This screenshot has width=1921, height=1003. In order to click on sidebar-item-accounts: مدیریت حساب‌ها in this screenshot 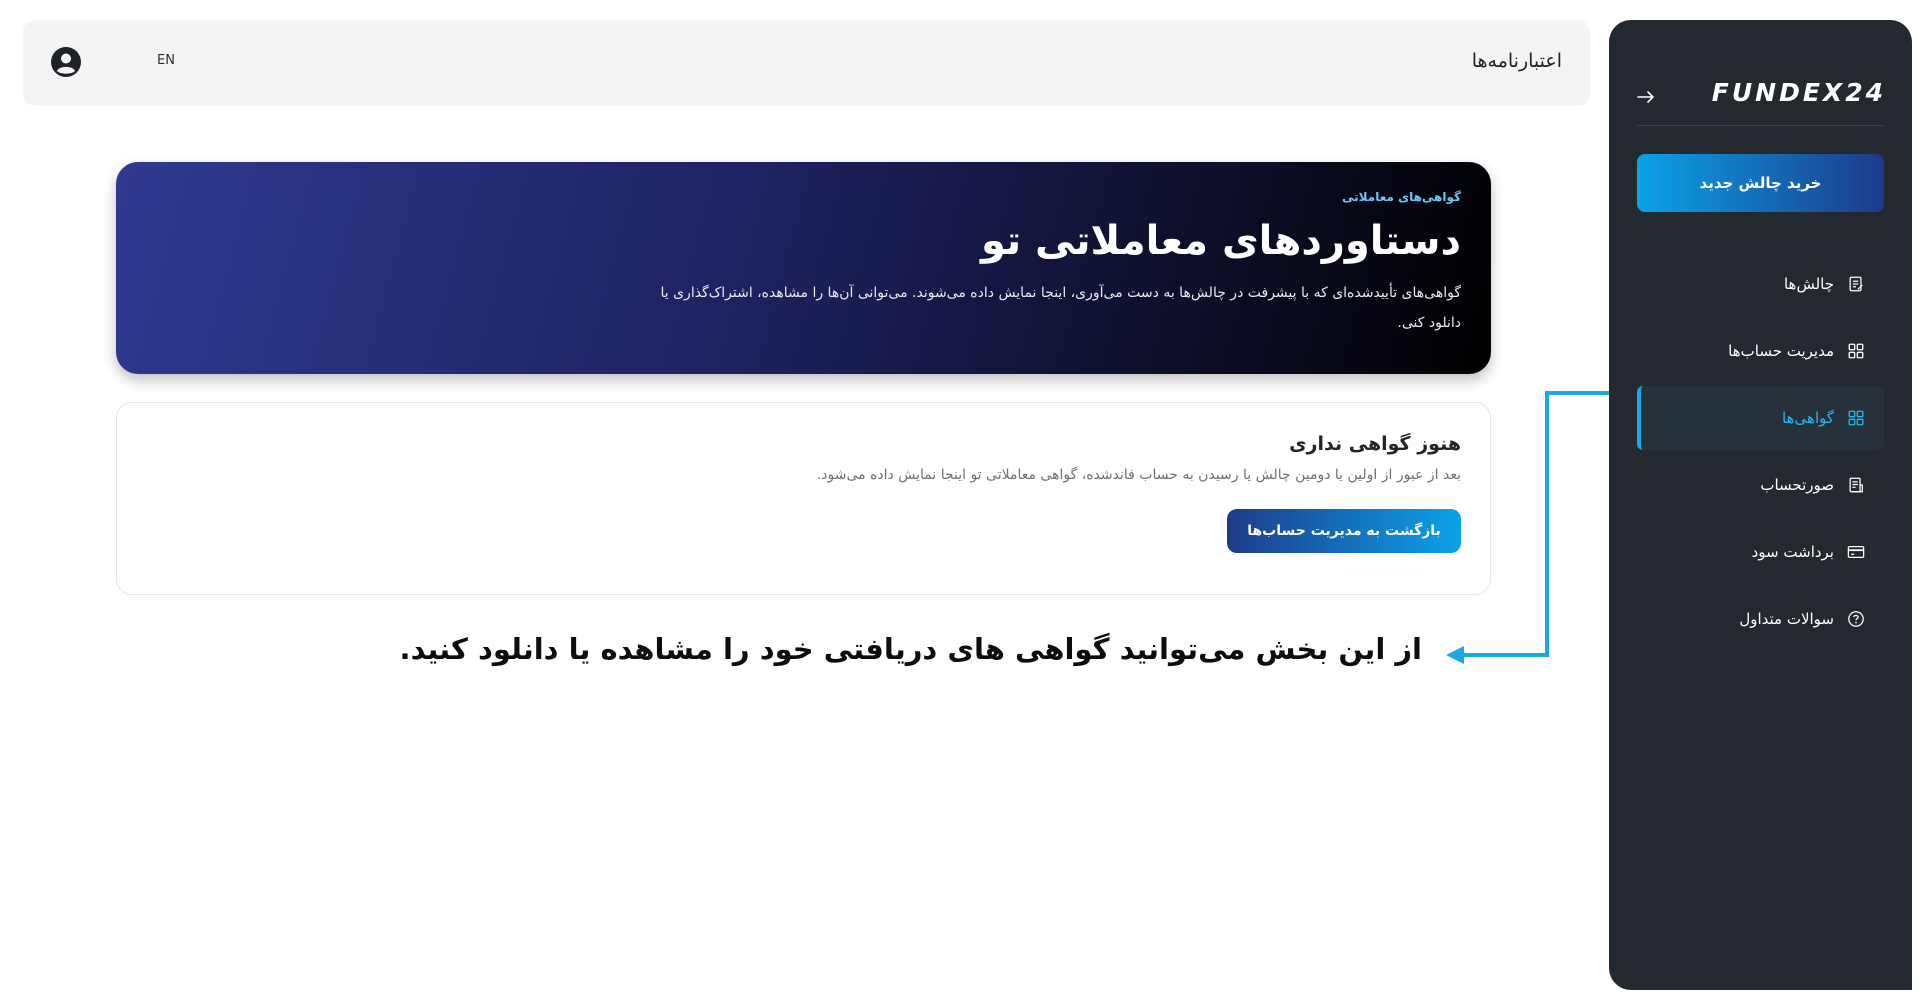, I will do `click(1760, 351)`.